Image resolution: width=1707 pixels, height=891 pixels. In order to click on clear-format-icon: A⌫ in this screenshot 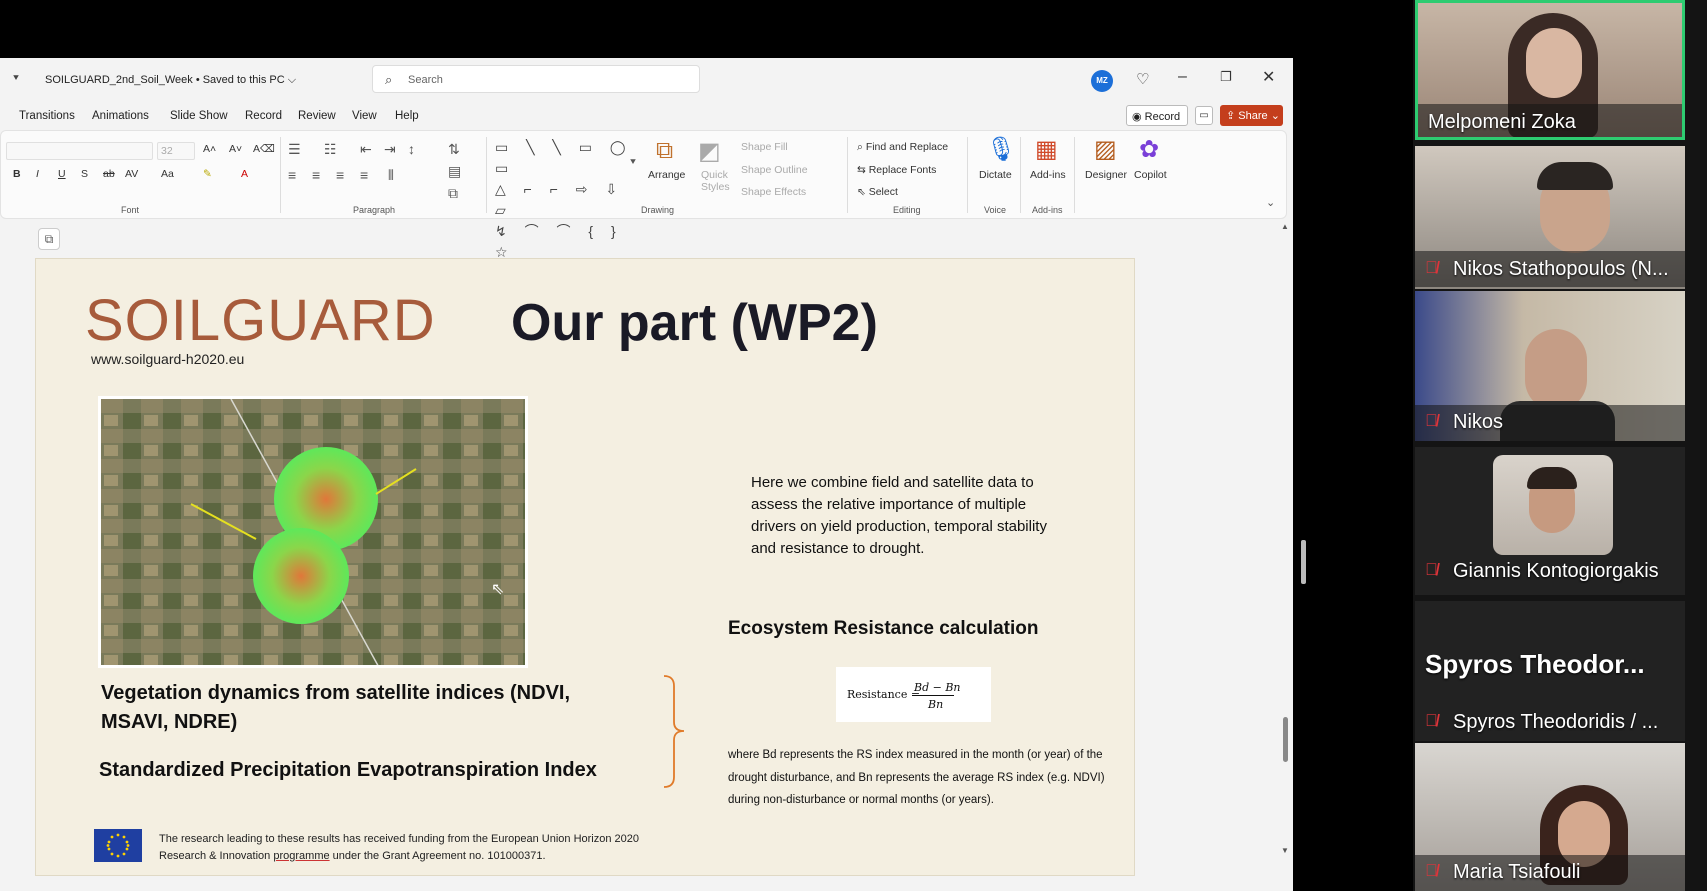, I will do `click(264, 149)`.